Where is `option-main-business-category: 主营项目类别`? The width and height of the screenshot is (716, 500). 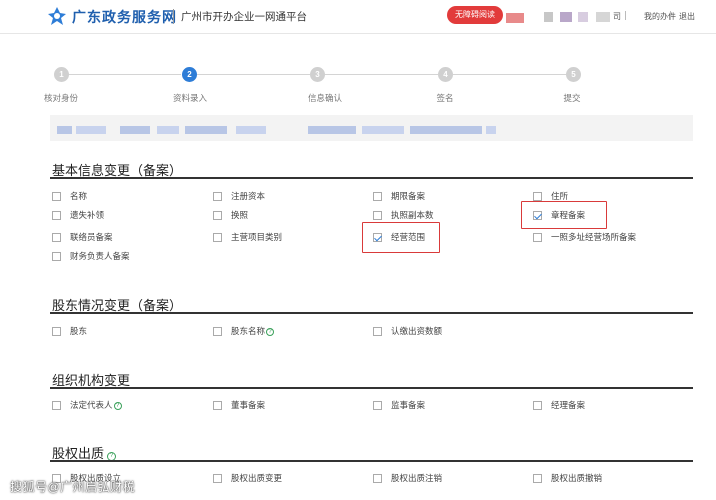
option-main-business-category: 主营项目类别 is located at coordinates (247, 237).